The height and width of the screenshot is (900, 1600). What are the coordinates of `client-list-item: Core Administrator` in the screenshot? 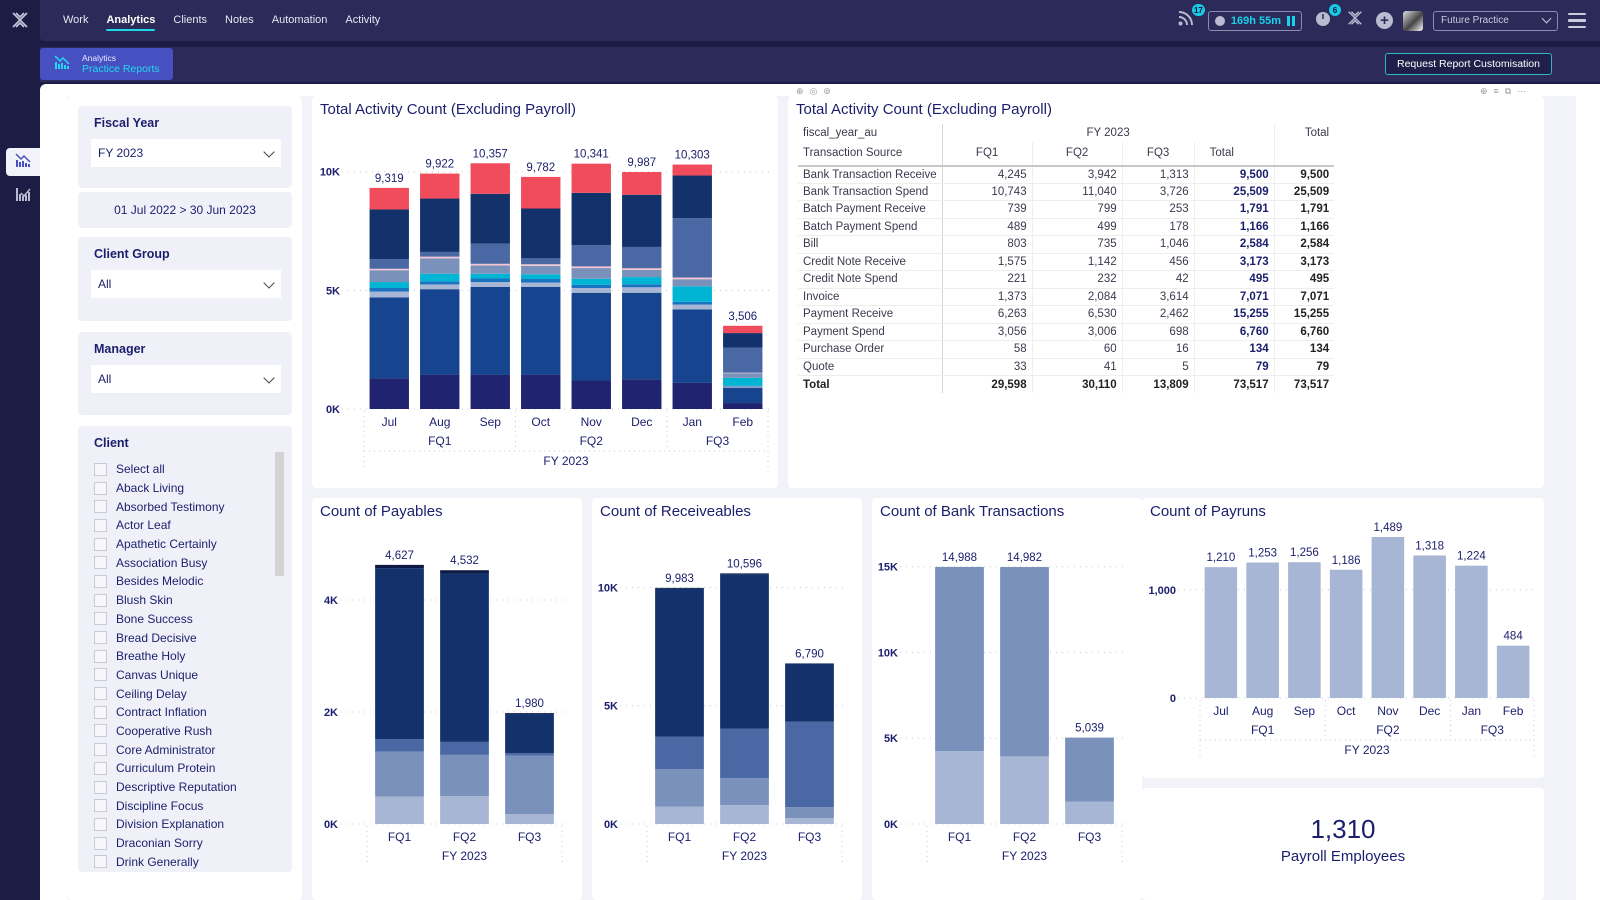 It's located at (165, 749).